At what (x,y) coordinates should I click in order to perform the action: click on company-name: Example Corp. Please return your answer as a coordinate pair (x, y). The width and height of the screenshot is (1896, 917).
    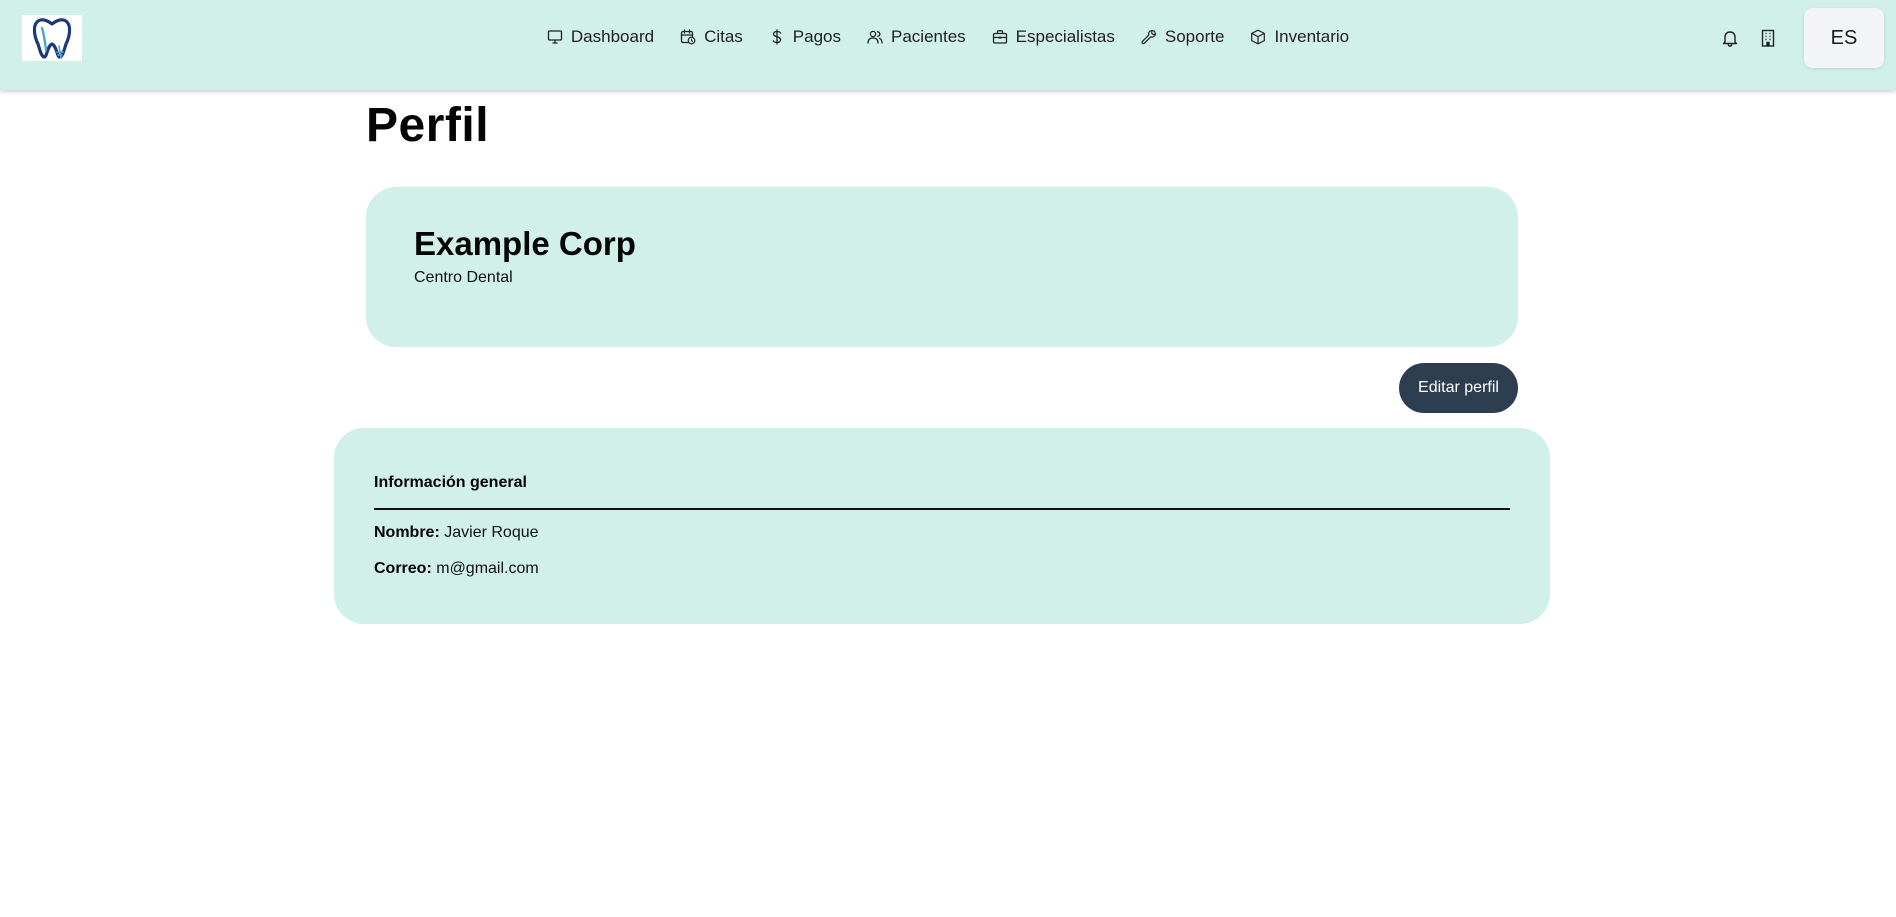
    Looking at the image, I should click on (525, 243).